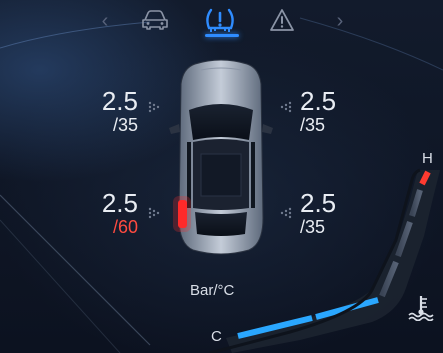 The height and width of the screenshot is (353, 443). Describe the element at coordinates (421, 308) in the screenshot. I see `coolant-temperature-icon` at that location.